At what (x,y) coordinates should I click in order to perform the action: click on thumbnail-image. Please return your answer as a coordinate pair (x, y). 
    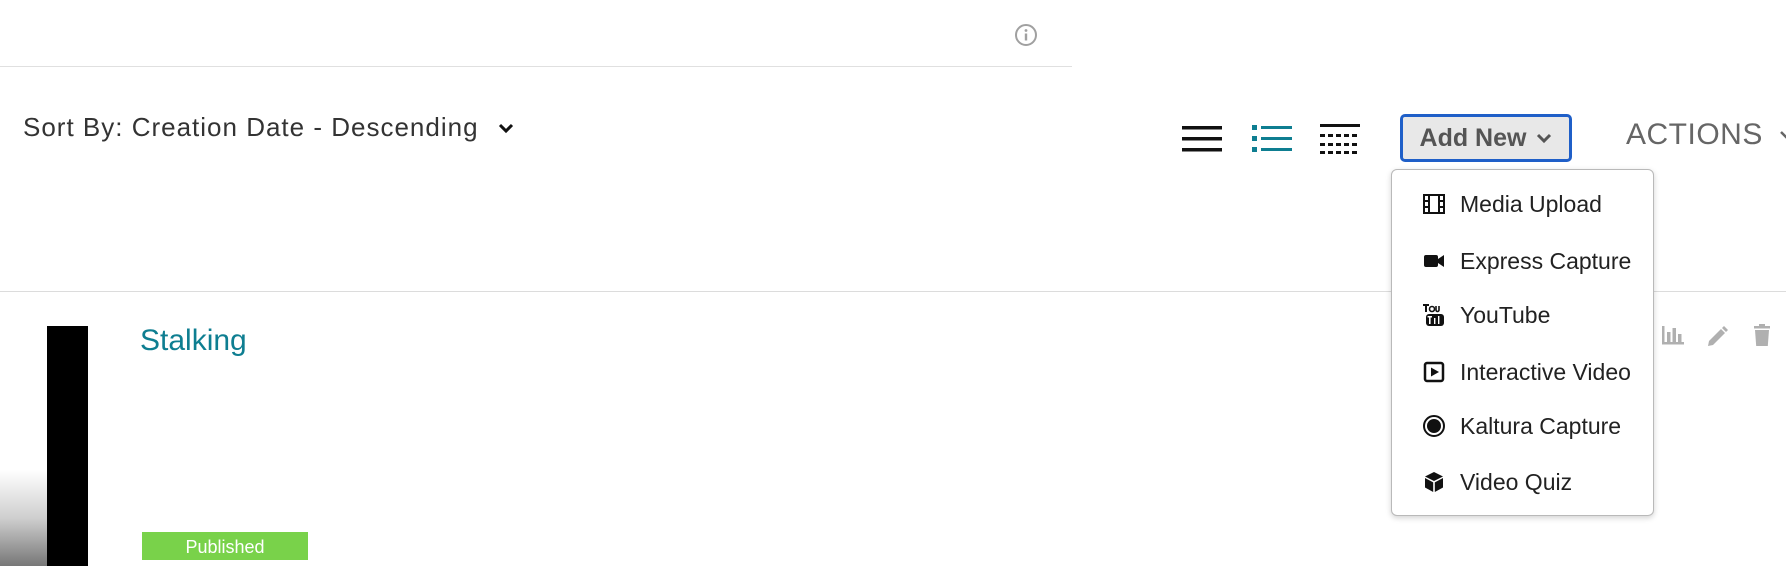
    Looking at the image, I should click on (67, 446).